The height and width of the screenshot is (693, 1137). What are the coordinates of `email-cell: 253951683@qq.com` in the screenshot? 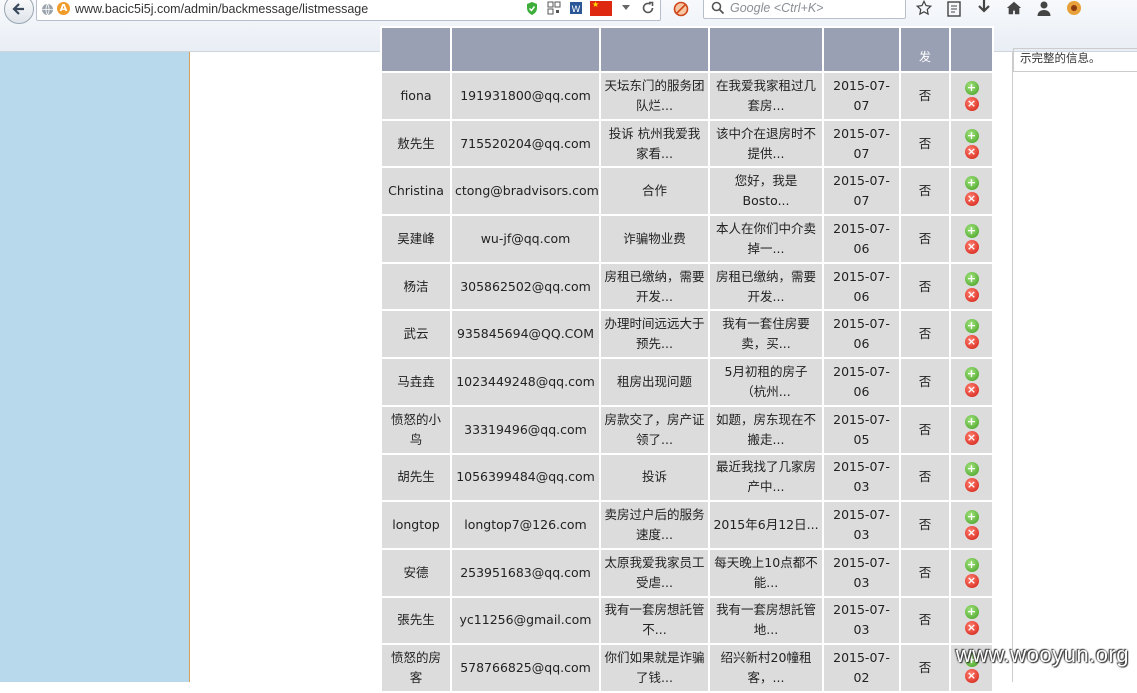 It's located at (525, 573).